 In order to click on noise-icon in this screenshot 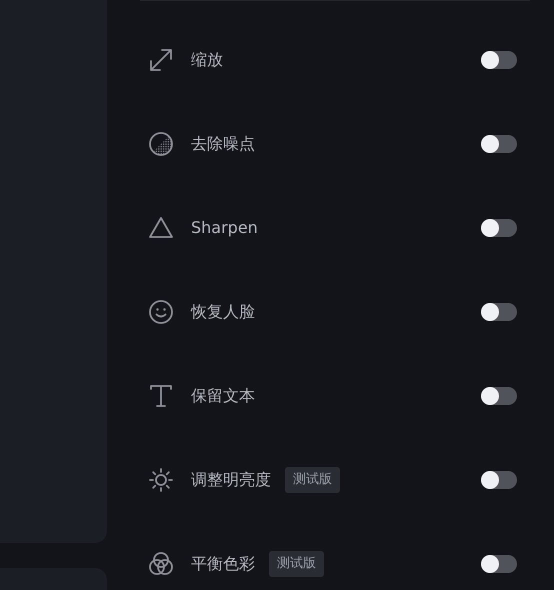, I will do `click(161, 144)`.